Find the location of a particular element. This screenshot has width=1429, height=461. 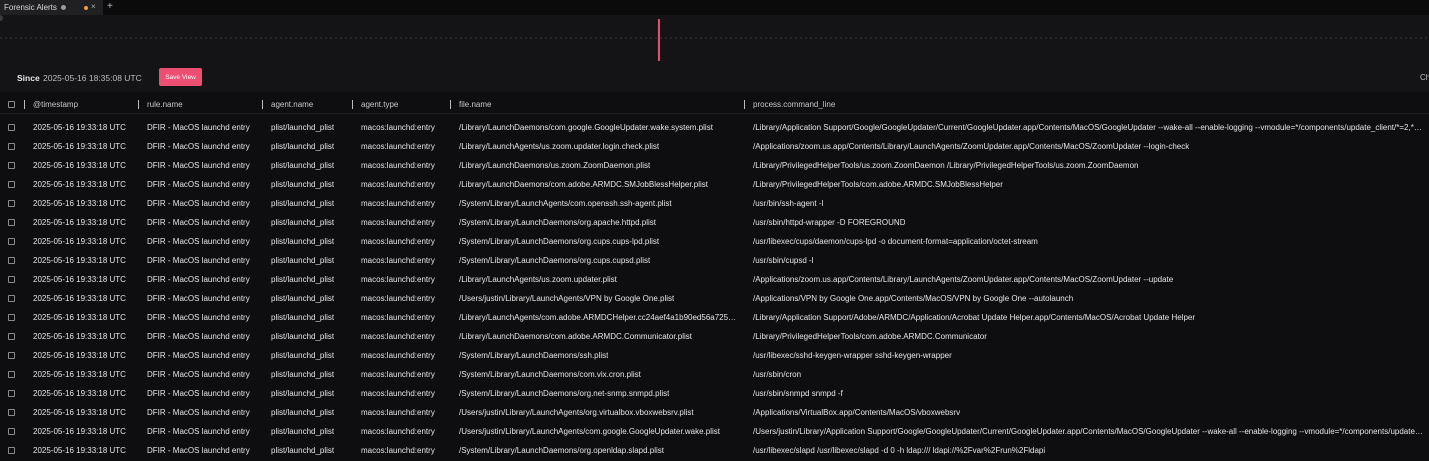

save-view-button: Save View is located at coordinates (180, 77).